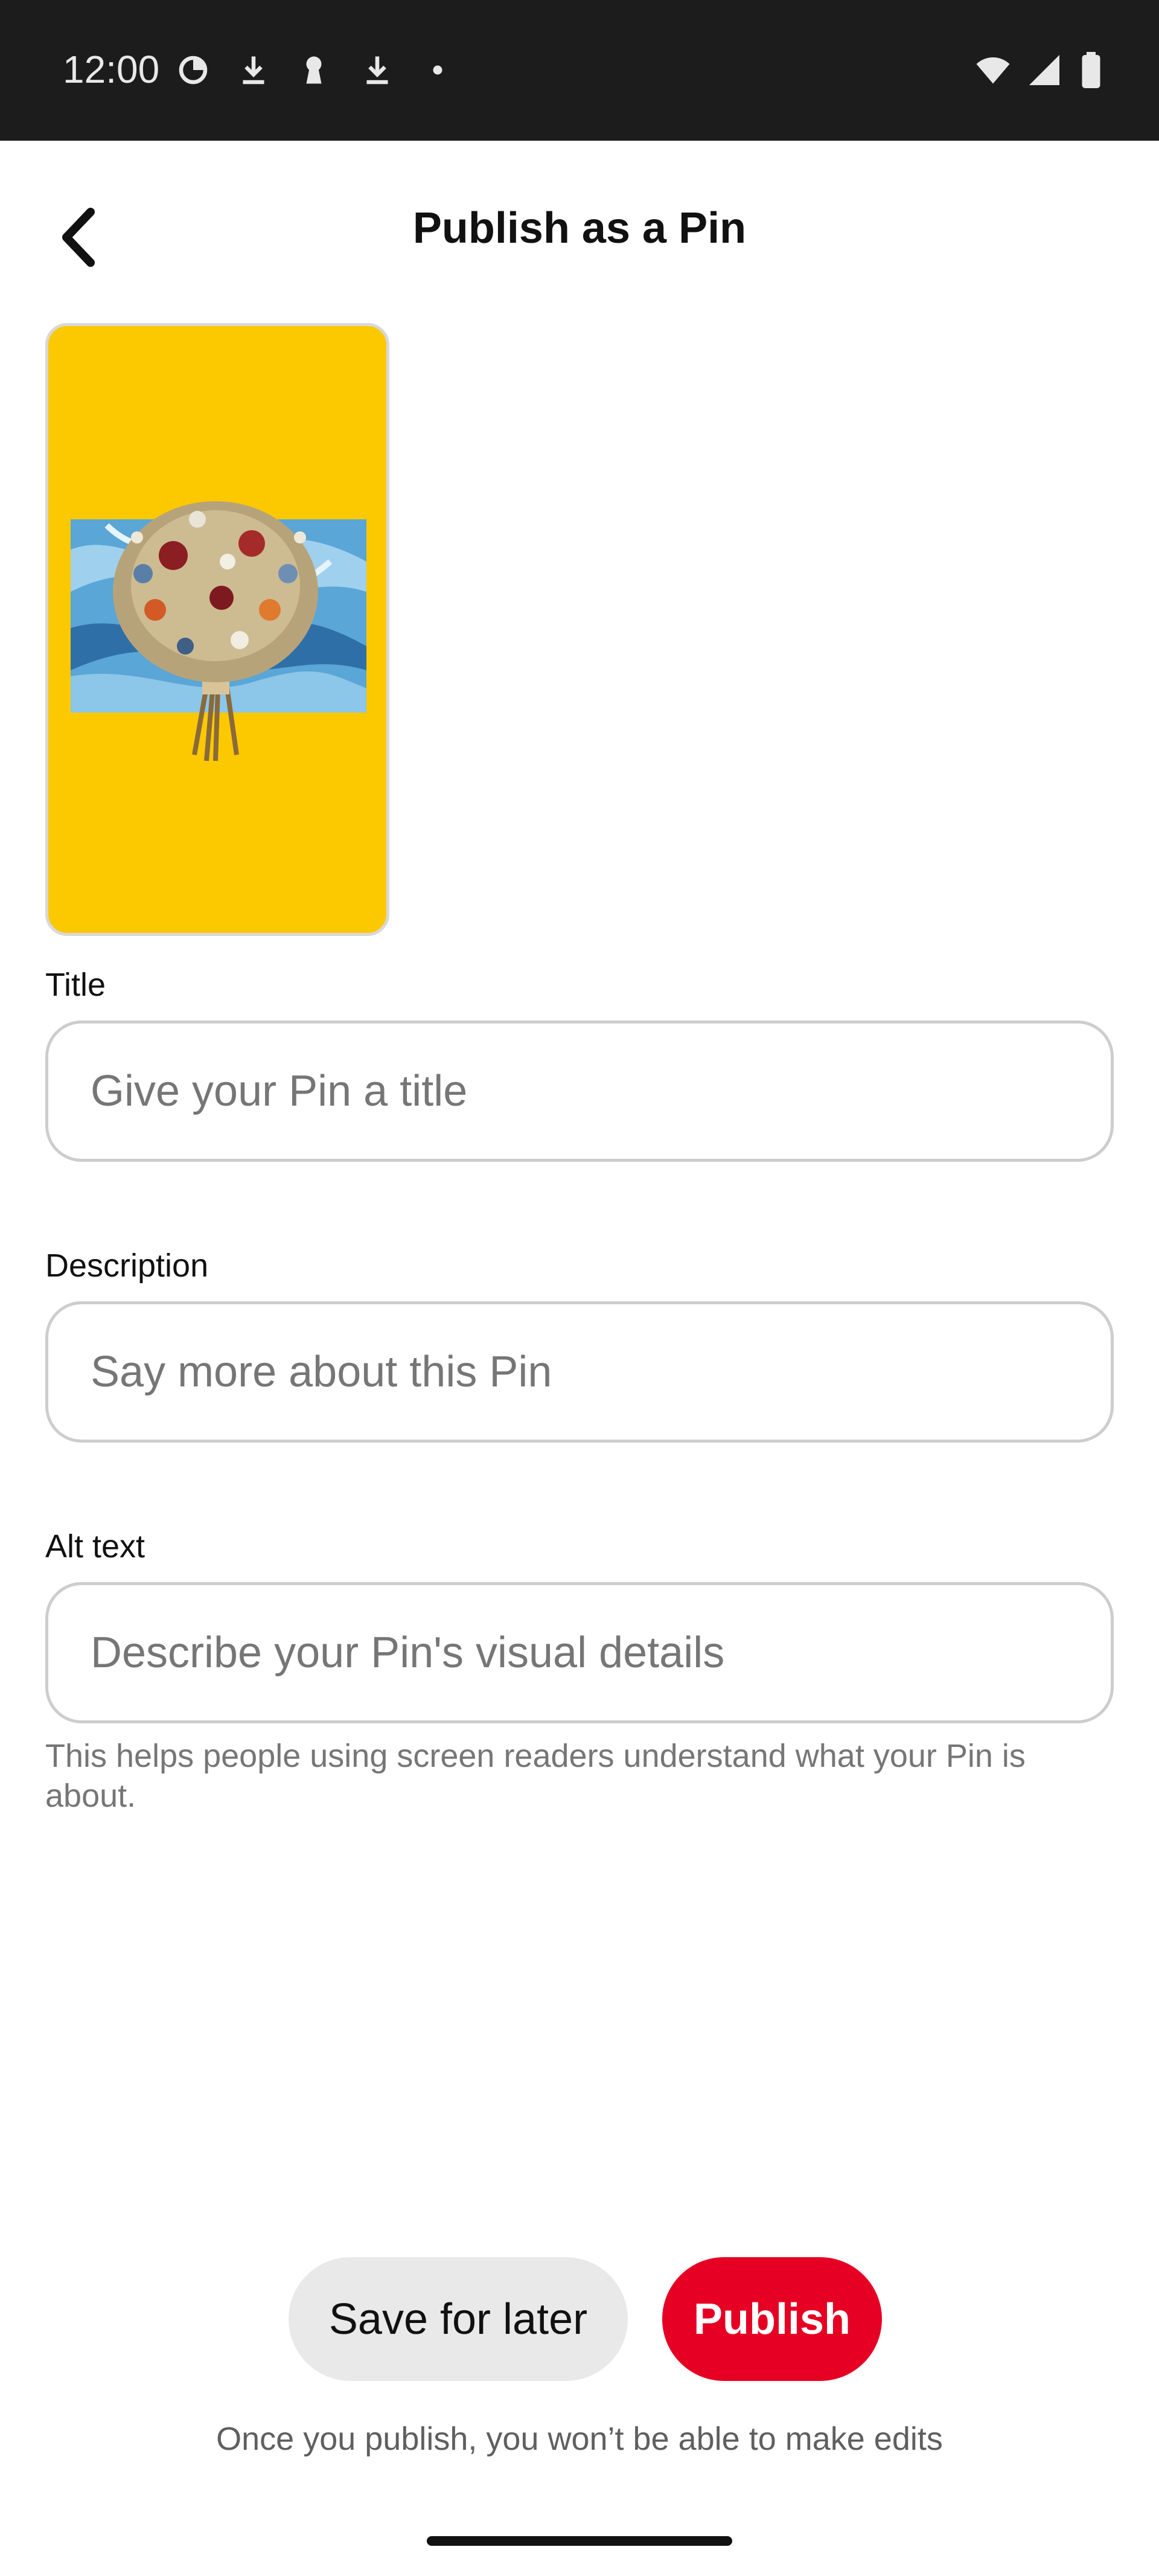 This screenshot has width=1159, height=2576. Describe the element at coordinates (579, 1652) in the screenshot. I see `alt-text-input` at that location.